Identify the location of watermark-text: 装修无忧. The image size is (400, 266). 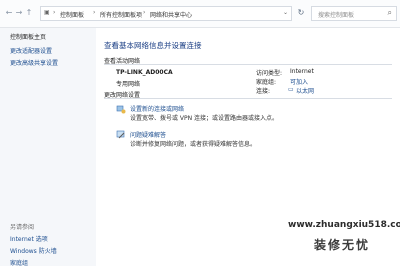
(342, 245).